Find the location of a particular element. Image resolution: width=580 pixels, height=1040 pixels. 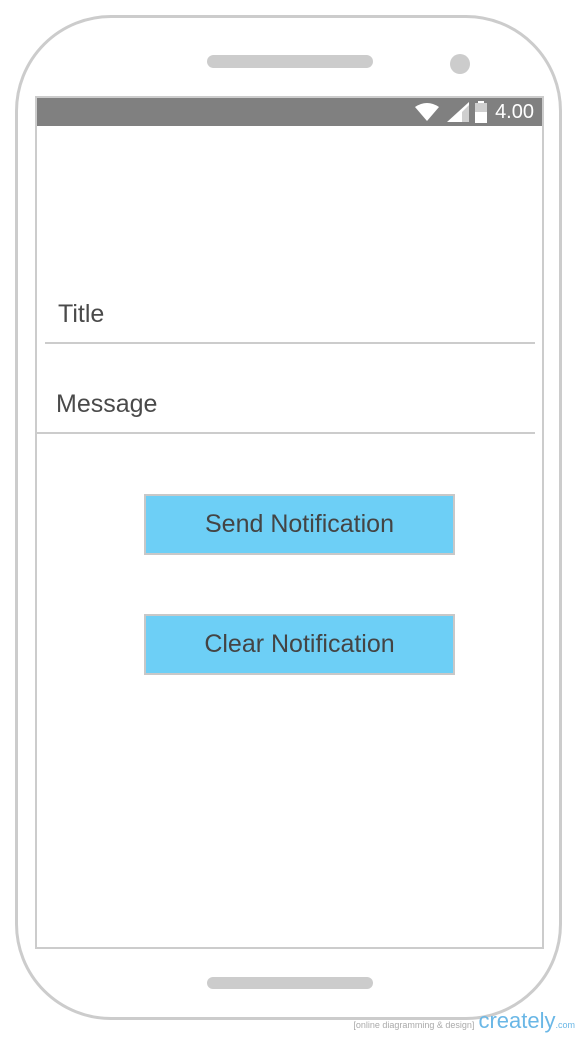

phone-camera is located at coordinates (460, 64).